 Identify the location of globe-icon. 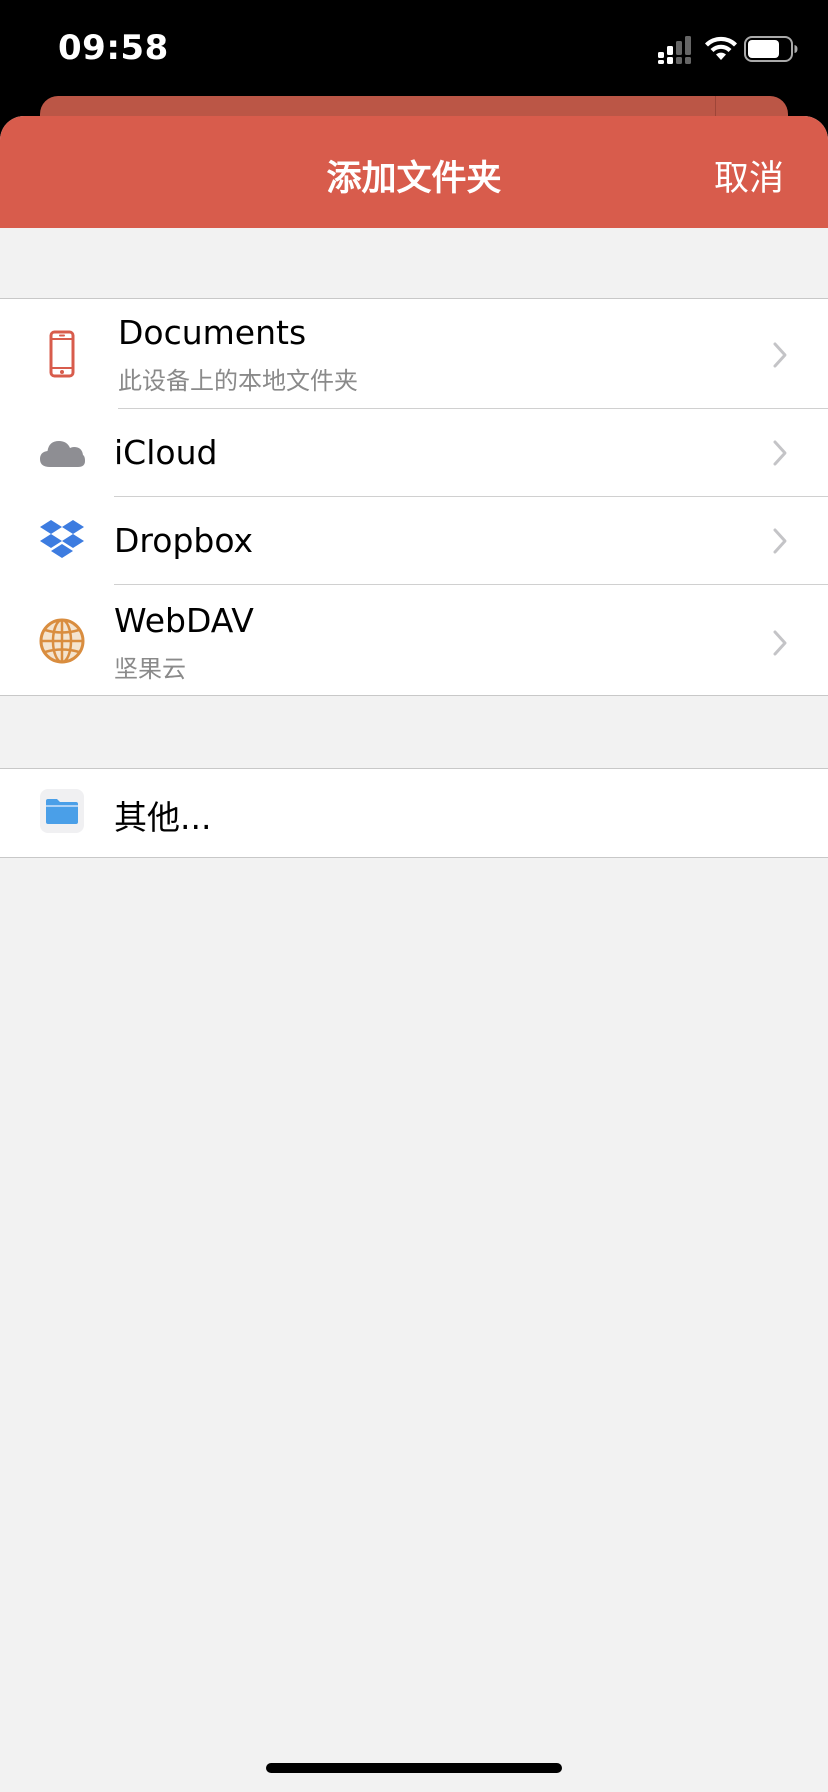
(62, 641).